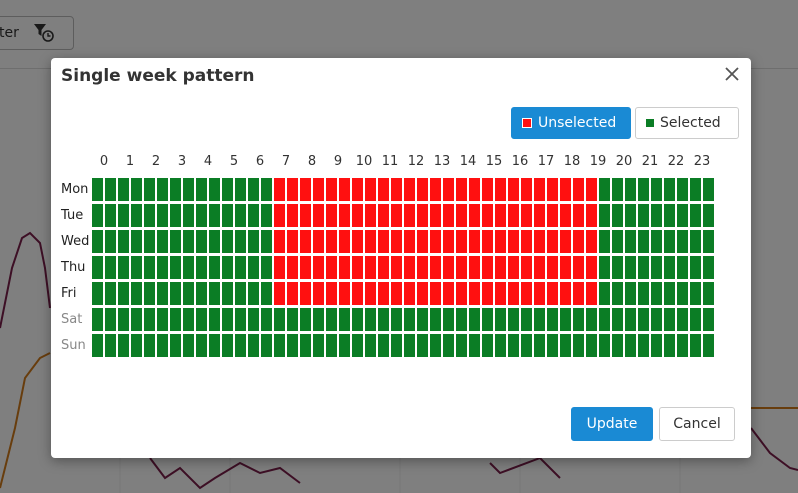 This screenshot has width=798, height=493. Describe the element at coordinates (442, 161) in the screenshot. I see `hour-label: 13` at that location.